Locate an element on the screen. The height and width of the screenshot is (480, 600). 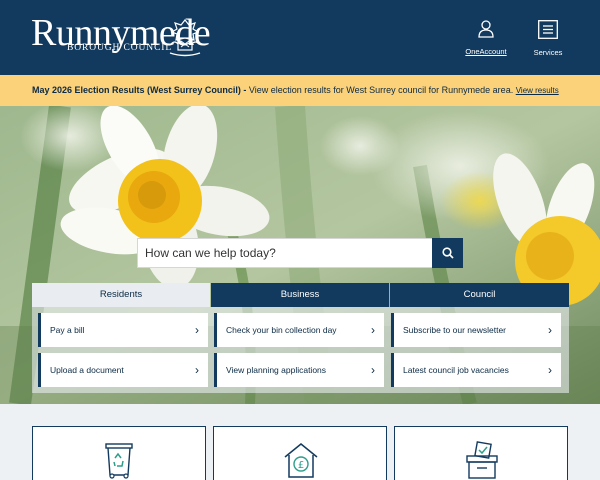
ballot-box-icon is located at coordinates (482, 460).